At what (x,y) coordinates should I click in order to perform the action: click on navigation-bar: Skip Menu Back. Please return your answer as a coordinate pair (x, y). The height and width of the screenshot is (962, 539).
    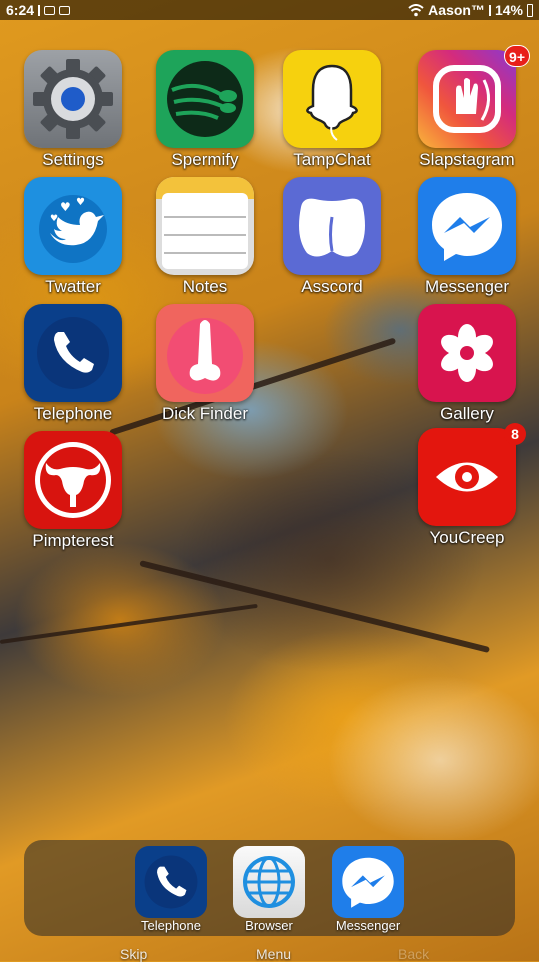
    Looking at the image, I should click on (269, 953).